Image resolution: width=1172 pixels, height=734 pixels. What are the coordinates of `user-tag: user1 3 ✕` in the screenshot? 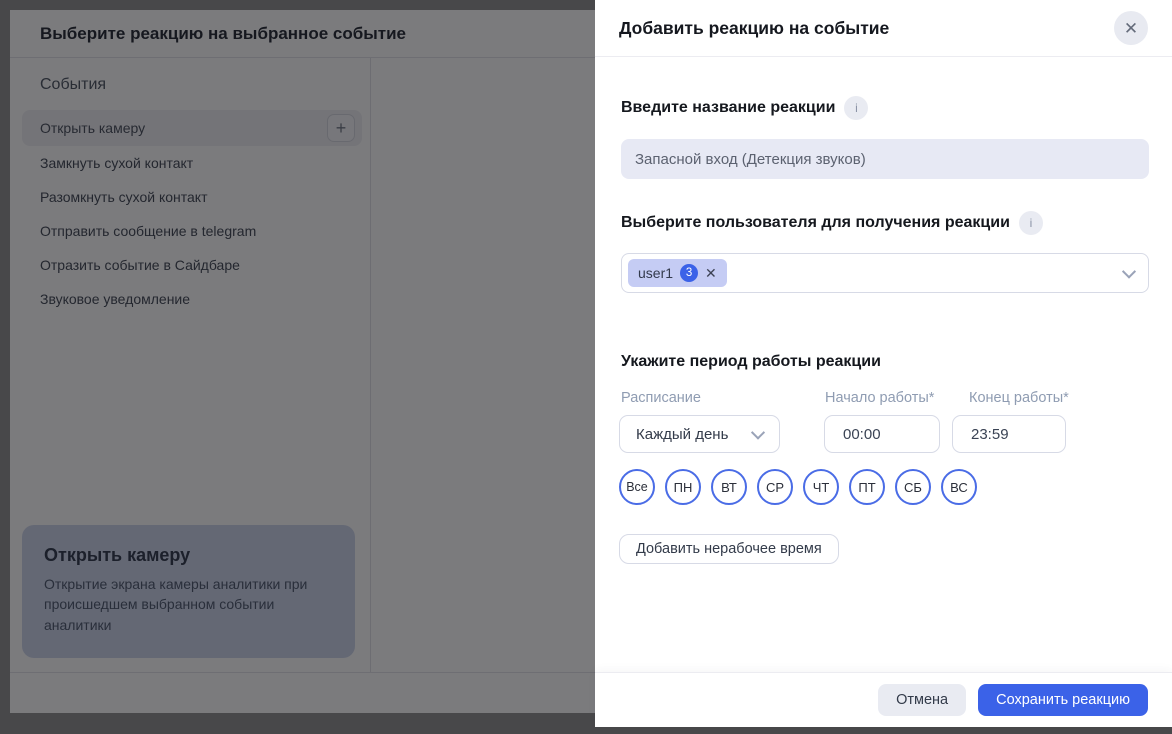 It's located at (677, 273).